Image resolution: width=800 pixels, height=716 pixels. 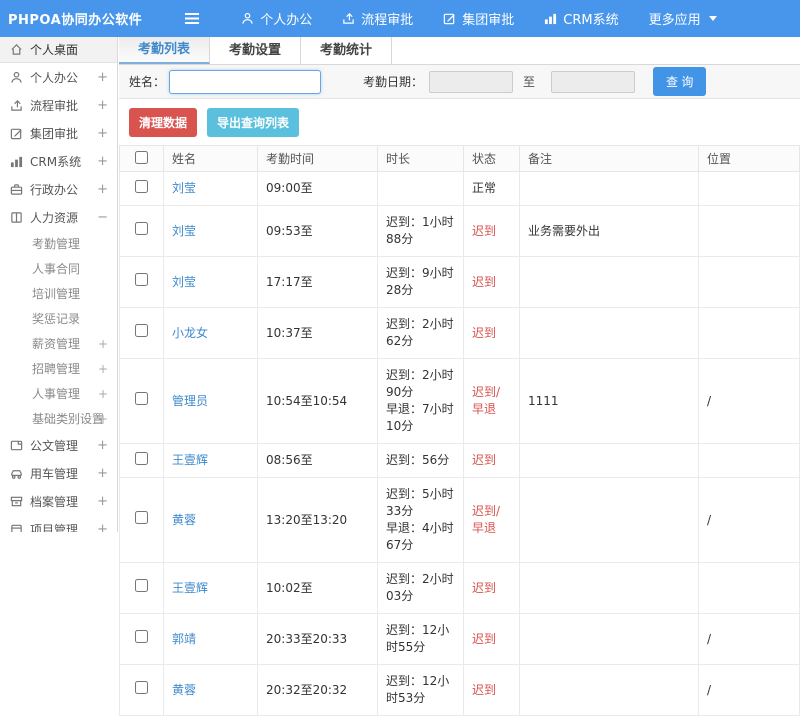 I want to click on sidebar-item-个人办公: 个人办公 +, so click(x=58, y=77).